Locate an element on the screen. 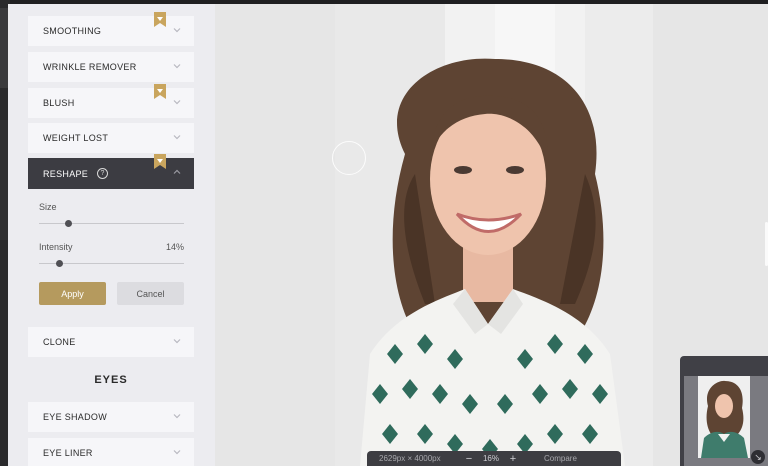 The image size is (768, 466). tool-label: RESHAPE is located at coordinates (66, 173).